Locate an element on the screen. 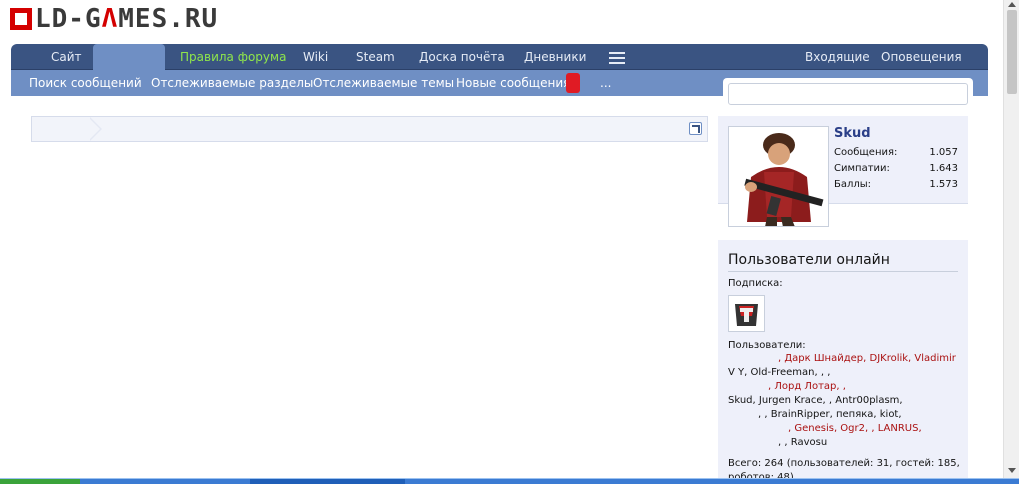 This screenshot has width=1019, height=484. nav-tab-forum-active is located at coordinates (129, 57).